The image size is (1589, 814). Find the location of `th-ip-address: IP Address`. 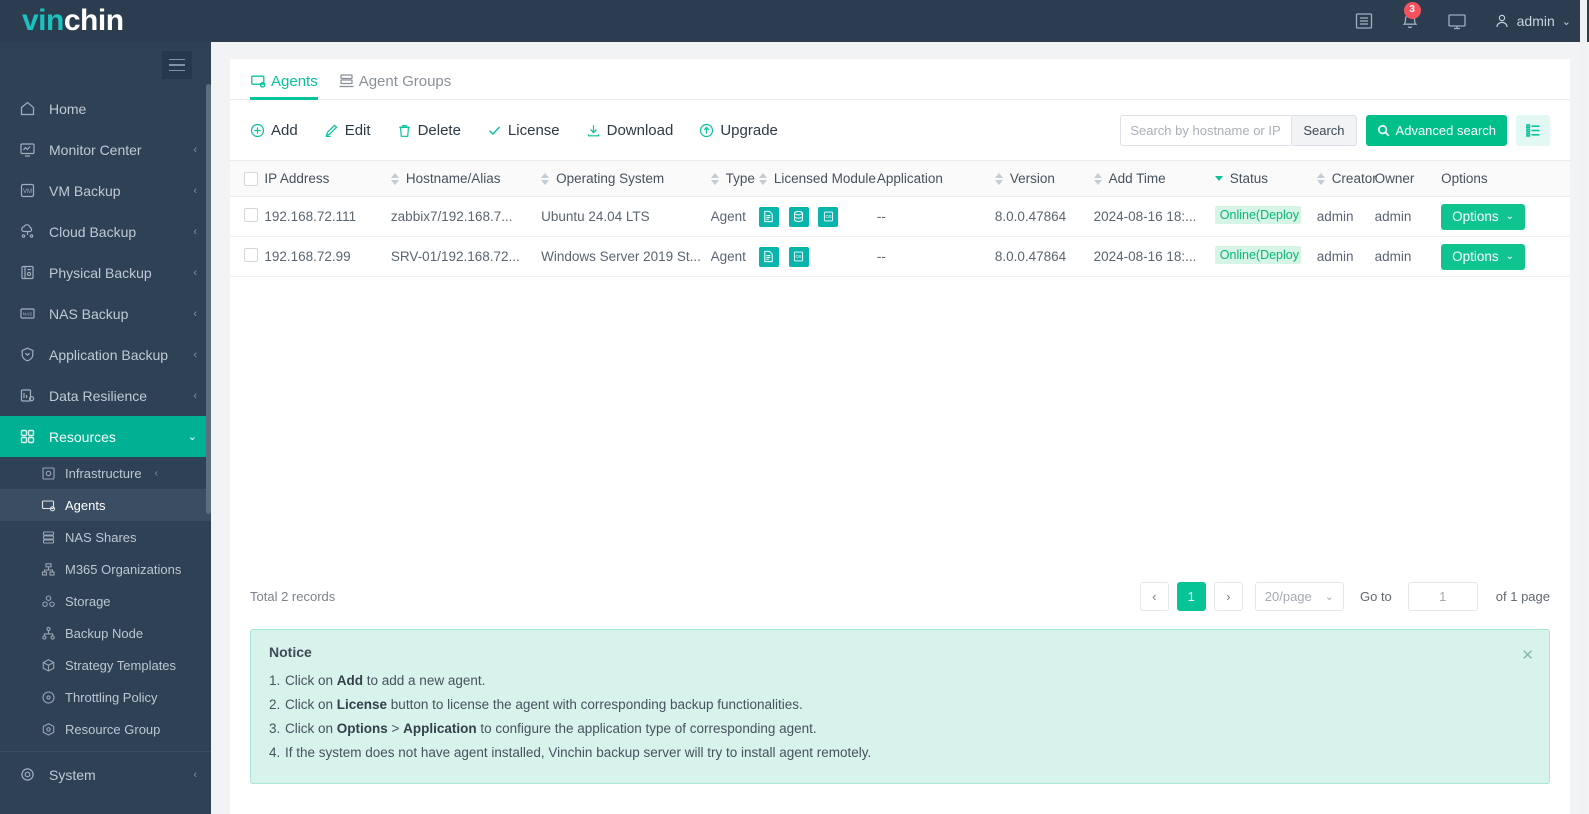

th-ip-address: IP Address is located at coordinates (327, 178).